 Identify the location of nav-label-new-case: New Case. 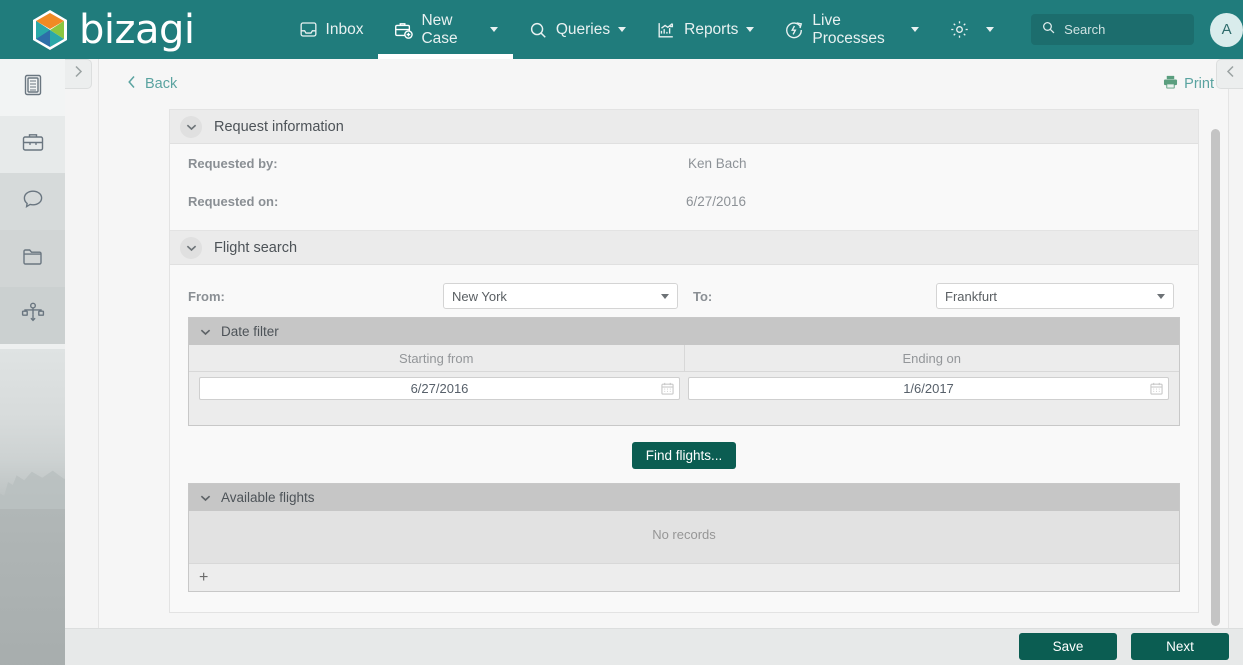
(439, 29).